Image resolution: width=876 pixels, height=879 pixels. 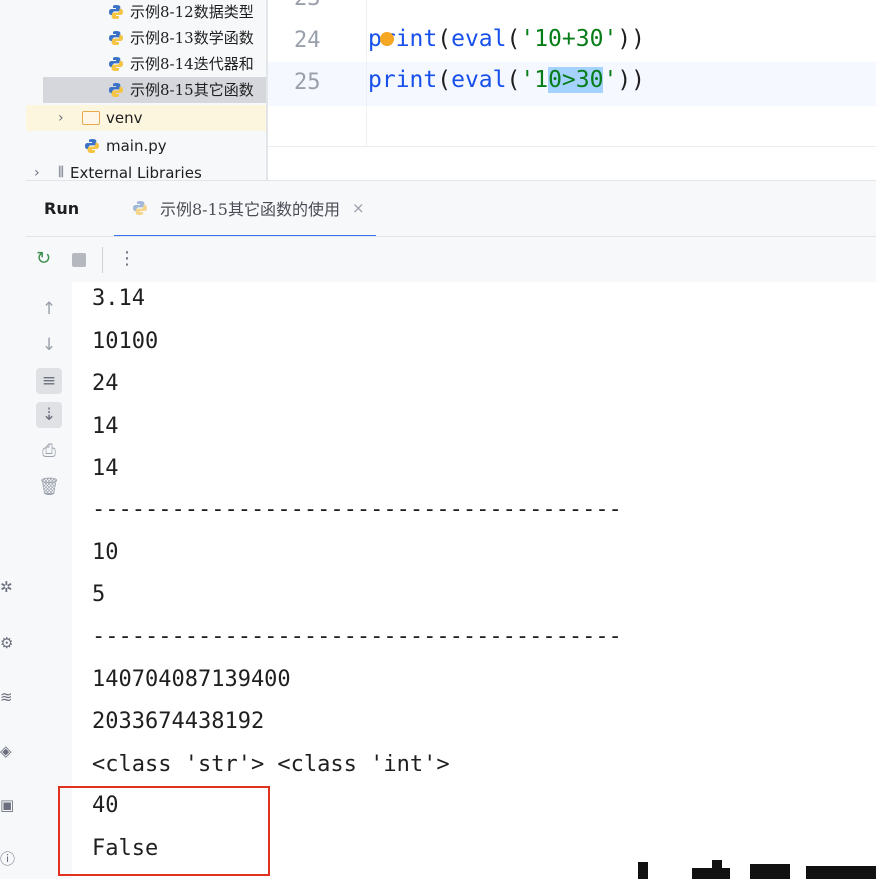 I want to click on code-string: '10+30', so click(x=569, y=39).